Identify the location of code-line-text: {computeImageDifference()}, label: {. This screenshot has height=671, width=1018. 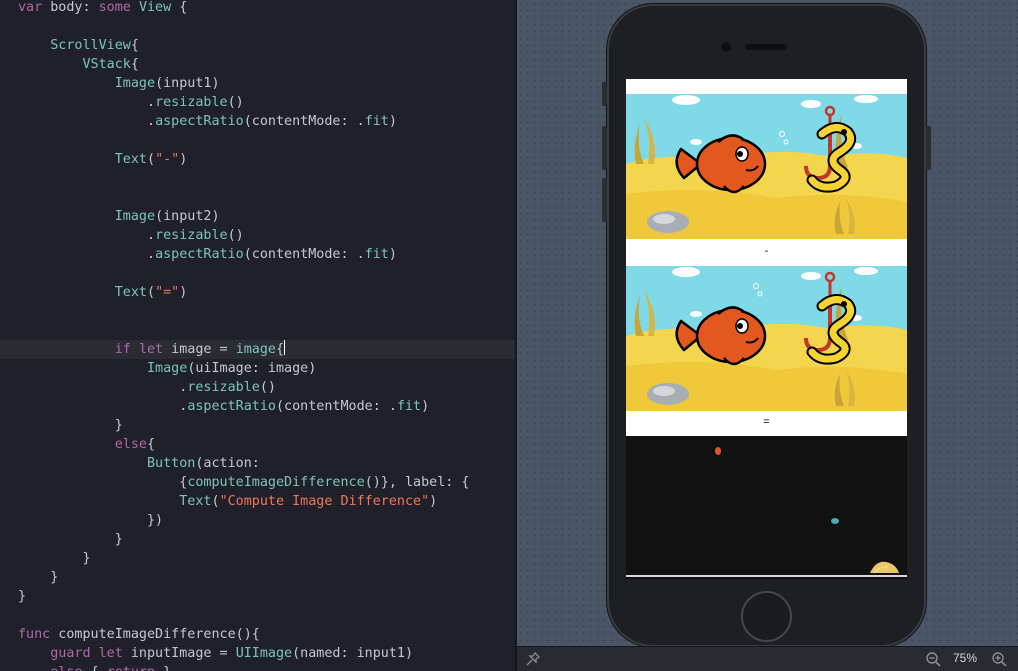
(244, 482).